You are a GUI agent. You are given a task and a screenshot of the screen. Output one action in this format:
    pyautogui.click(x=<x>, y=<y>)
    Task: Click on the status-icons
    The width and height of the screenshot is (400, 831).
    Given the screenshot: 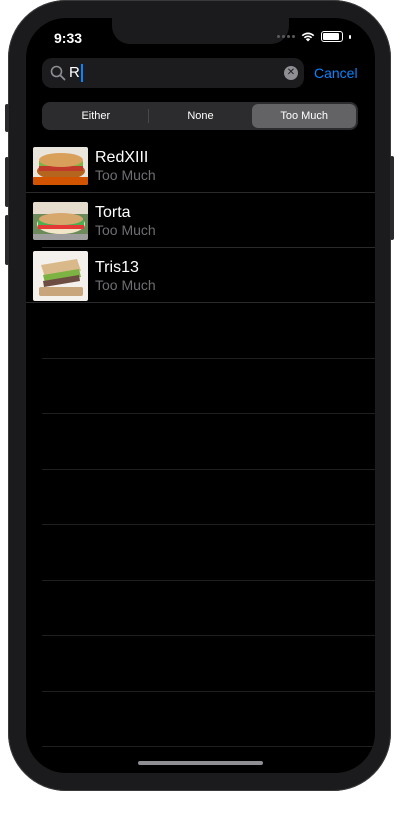 What is the action you would take?
    pyautogui.click(x=314, y=36)
    